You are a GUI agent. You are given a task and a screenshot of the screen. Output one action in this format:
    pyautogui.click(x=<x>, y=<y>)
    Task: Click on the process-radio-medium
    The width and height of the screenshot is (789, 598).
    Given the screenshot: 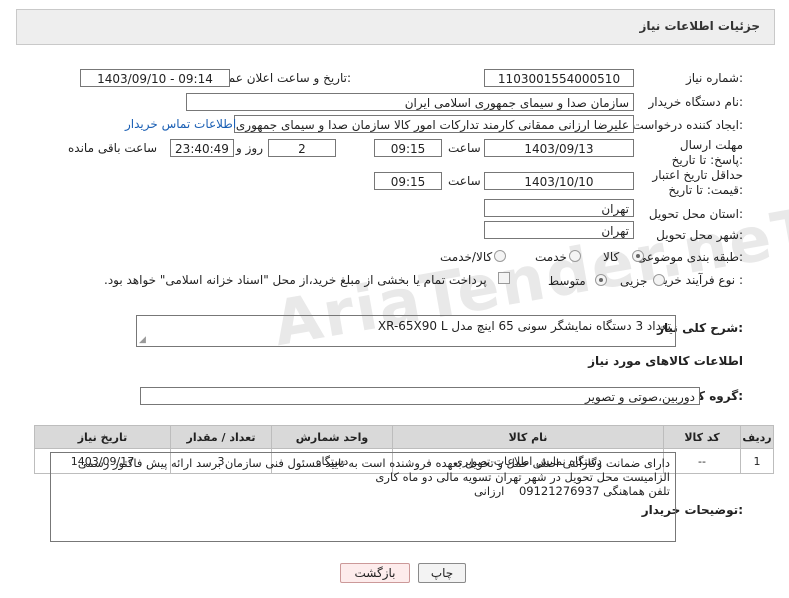 What is the action you would take?
    pyautogui.click(x=601, y=280)
    